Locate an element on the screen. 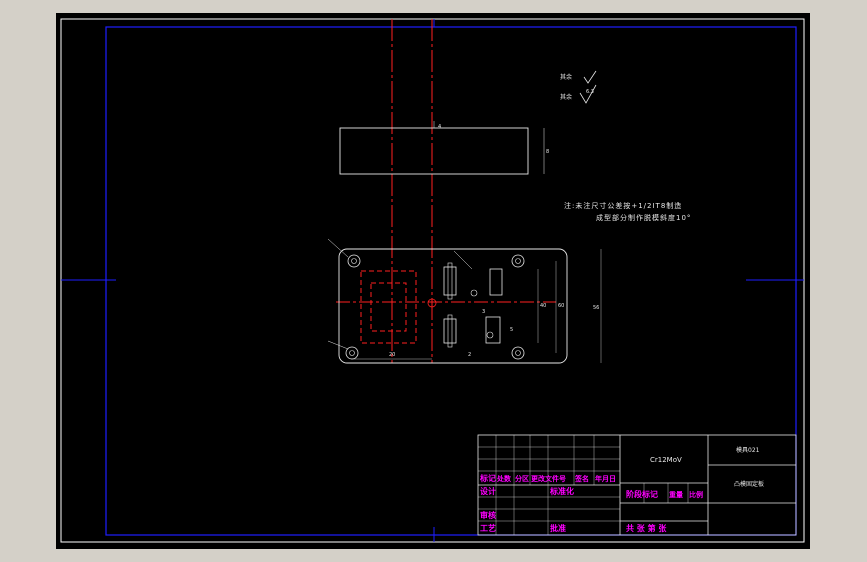 The image size is (867, 562). bolt-hole-tl is located at coordinates (354, 261).